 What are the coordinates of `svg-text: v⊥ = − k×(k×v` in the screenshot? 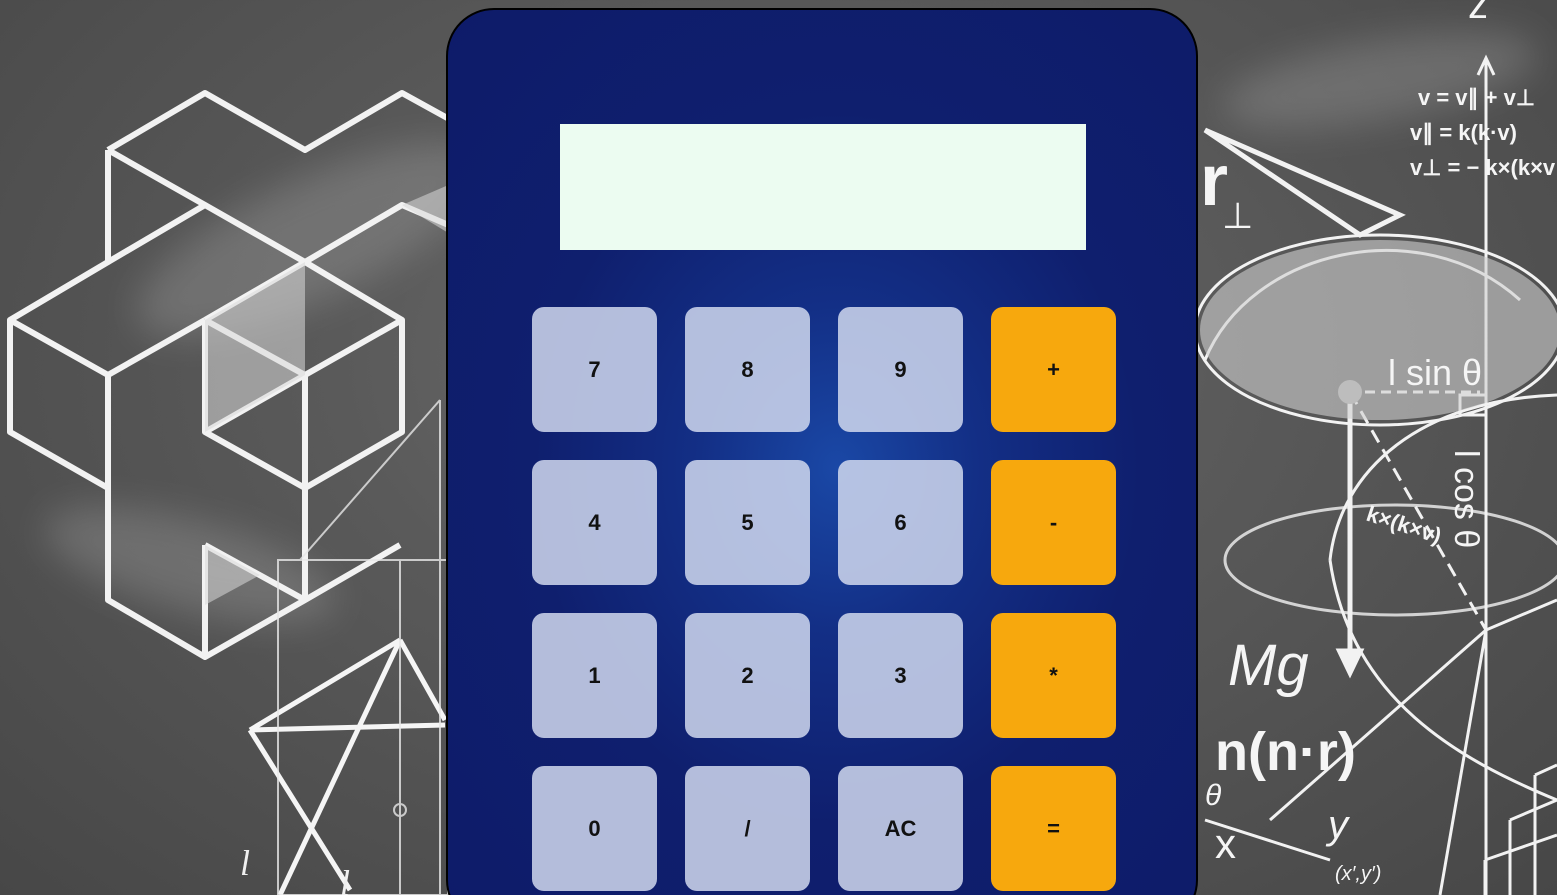 It's located at (1483, 167).